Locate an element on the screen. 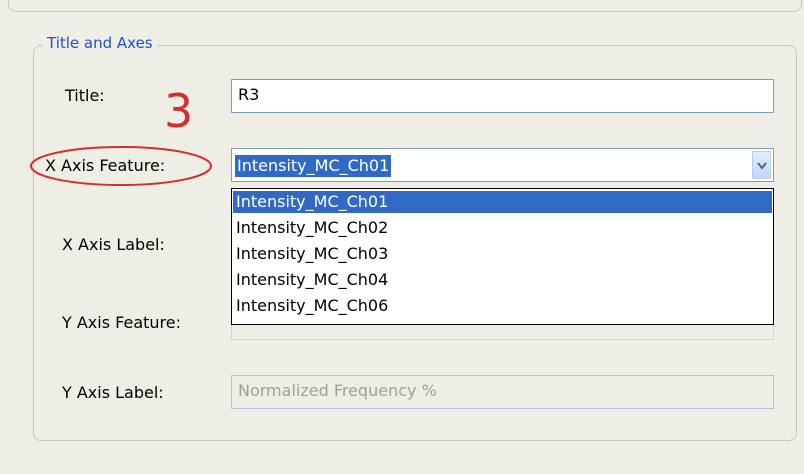 This screenshot has width=804, height=474. dropdown-option: Intensity_MC_Ch06 is located at coordinates (502, 306).